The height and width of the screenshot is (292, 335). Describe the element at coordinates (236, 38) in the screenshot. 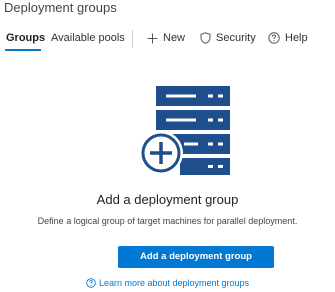

I see `security-button-label: Security` at that location.